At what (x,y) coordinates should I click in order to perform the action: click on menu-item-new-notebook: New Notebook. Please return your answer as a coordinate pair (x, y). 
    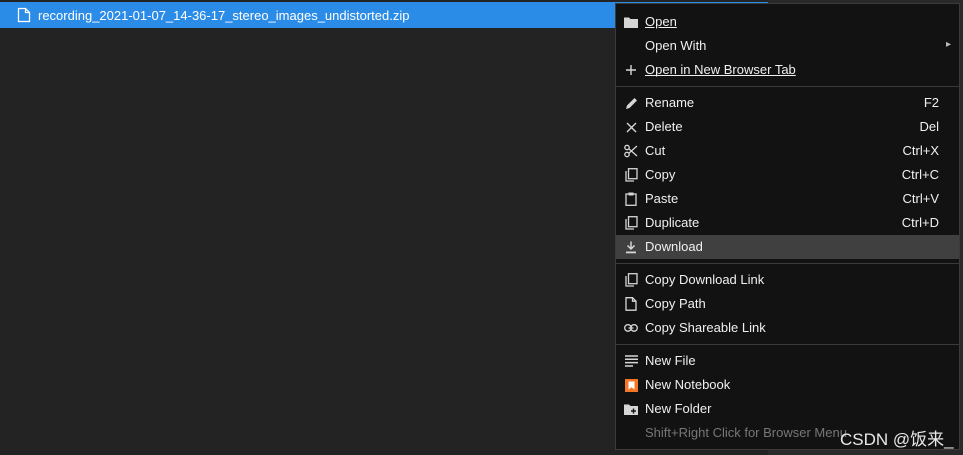
    Looking at the image, I should click on (787, 385).